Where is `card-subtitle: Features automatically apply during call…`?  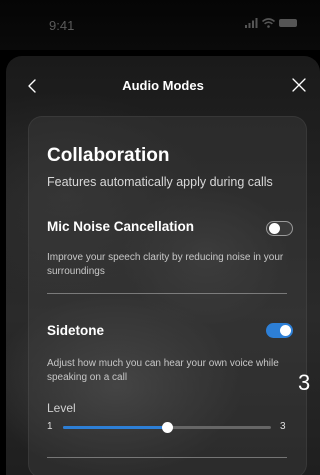
card-subtitle: Features automatically apply during call… is located at coordinates (160, 182).